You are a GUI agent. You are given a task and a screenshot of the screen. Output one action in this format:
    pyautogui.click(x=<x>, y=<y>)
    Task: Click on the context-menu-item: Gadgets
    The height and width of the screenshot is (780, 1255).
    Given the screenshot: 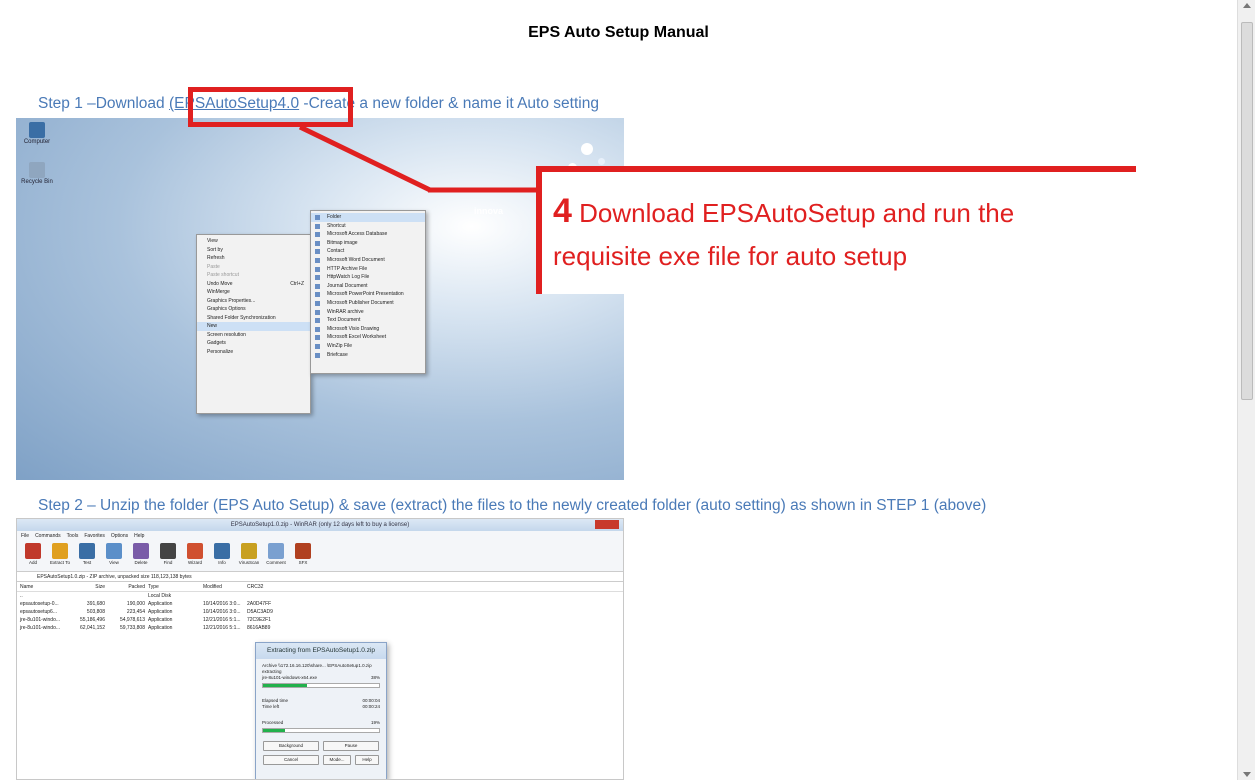 What is the action you would take?
    pyautogui.click(x=216, y=343)
    